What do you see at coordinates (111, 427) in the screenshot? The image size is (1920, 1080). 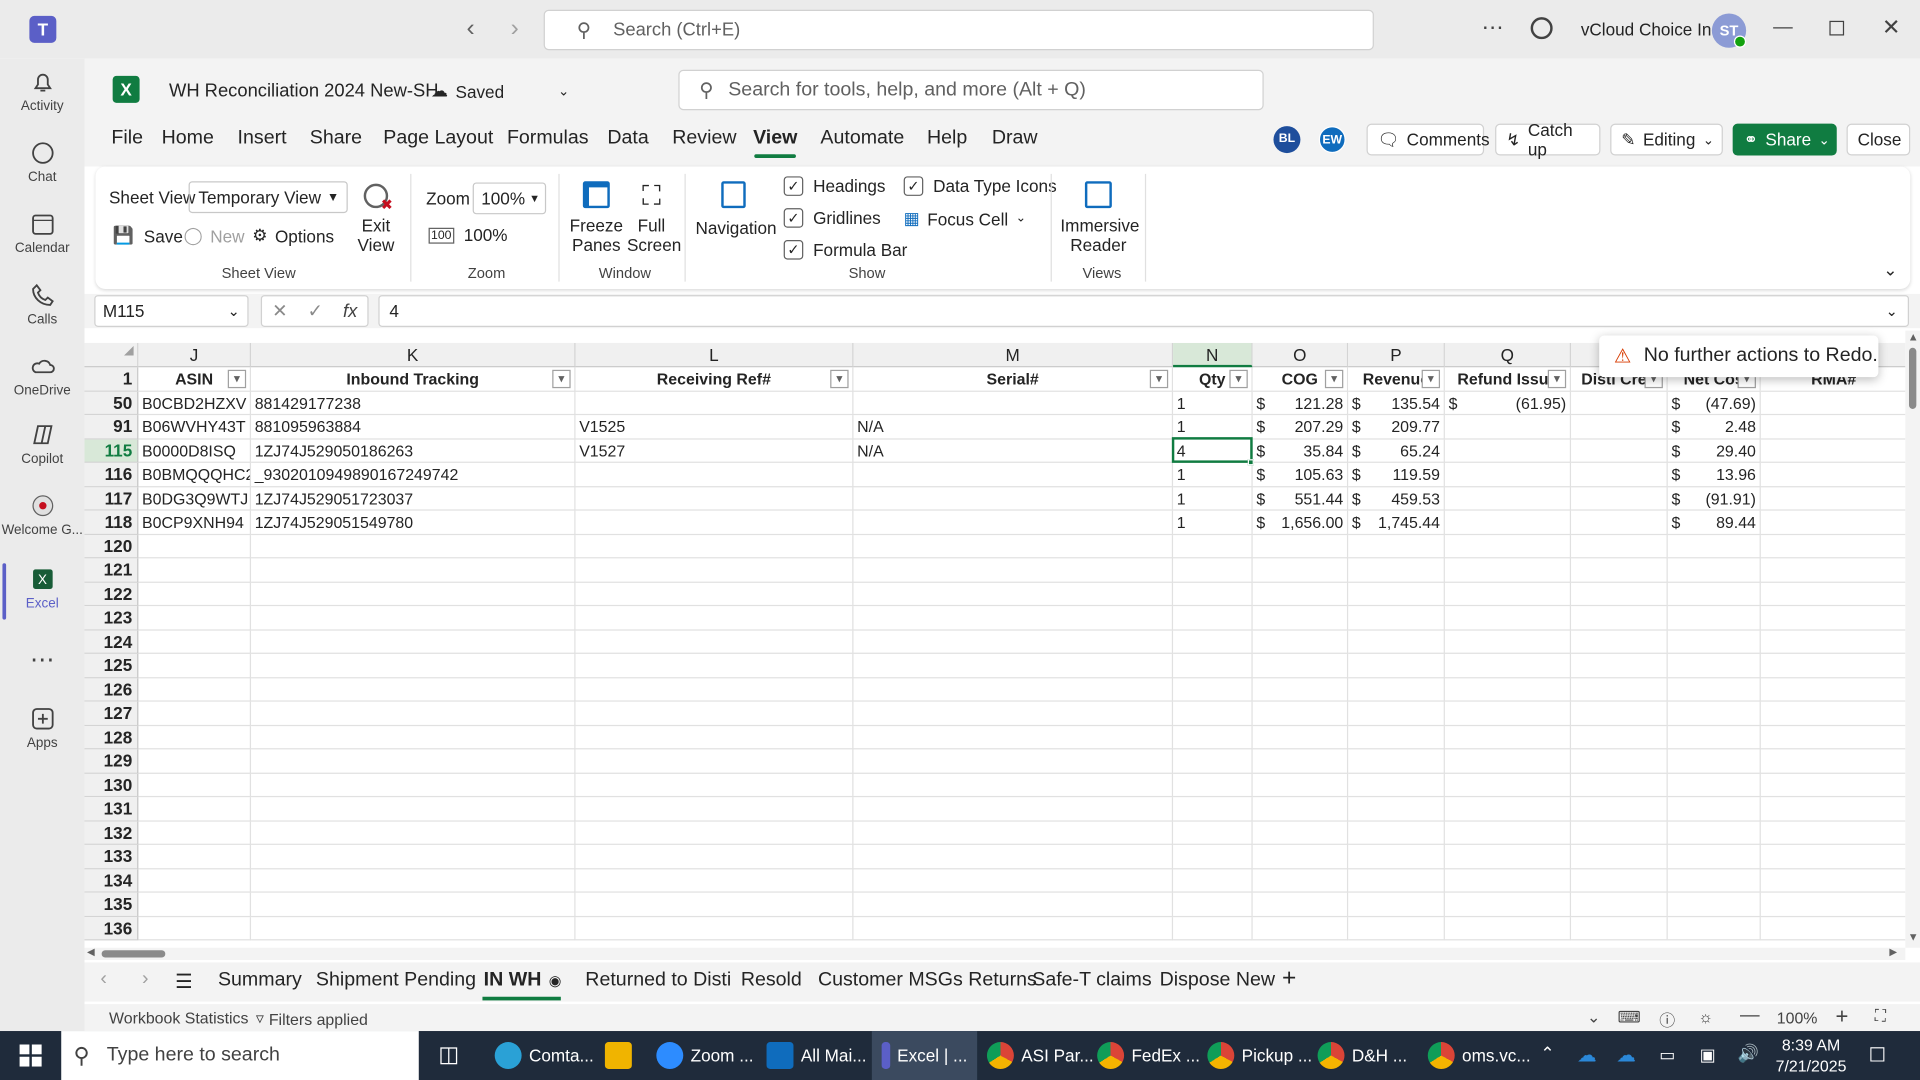 I see `row-header: 91` at bounding box center [111, 427].